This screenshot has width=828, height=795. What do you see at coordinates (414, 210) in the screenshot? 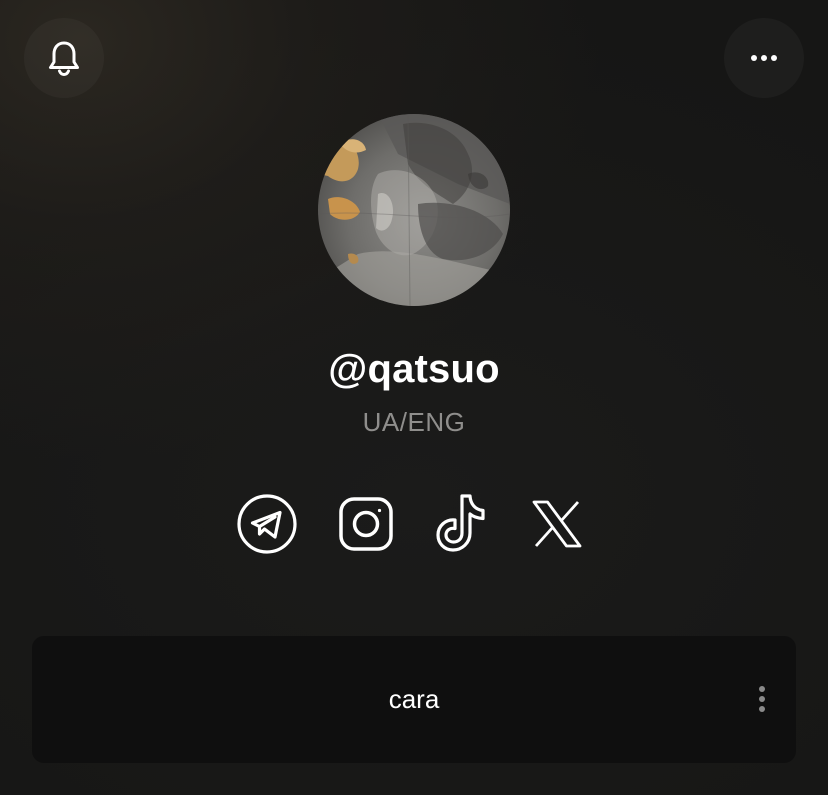
I see `avatar` at bounding box center [414, 210].